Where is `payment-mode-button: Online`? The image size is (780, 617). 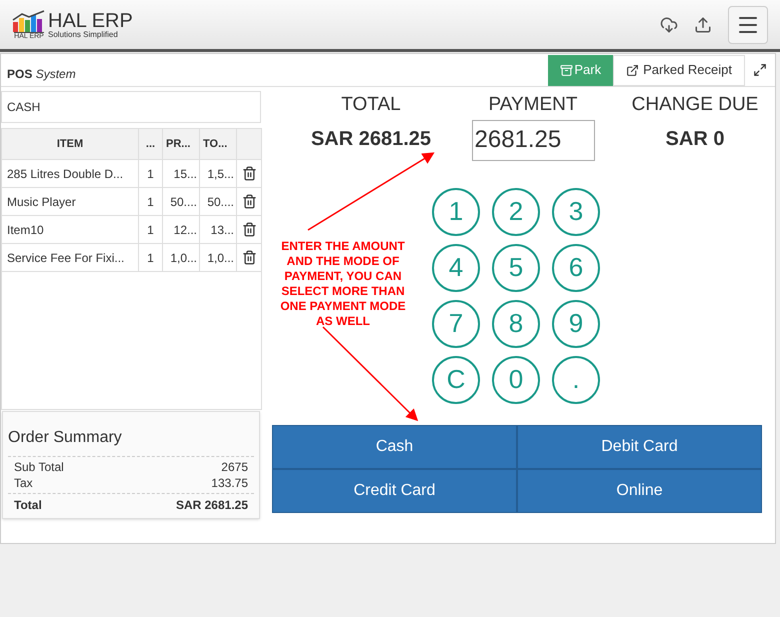 payment-mode-button: Online is located at coordinates (639, 490).